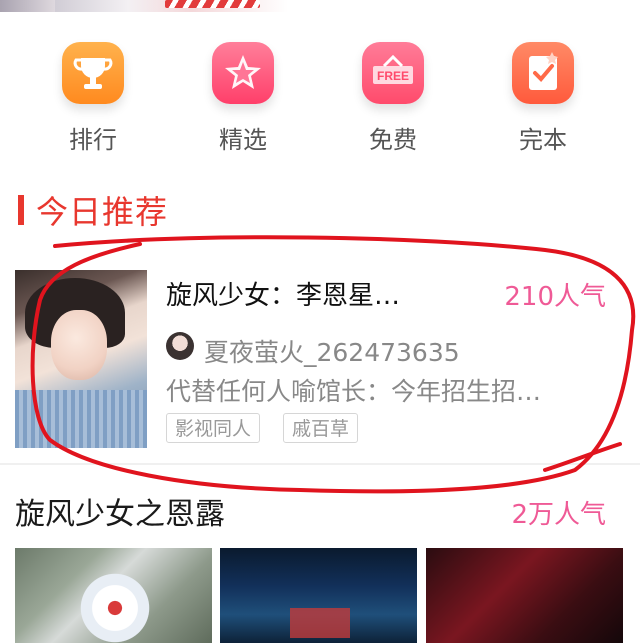 The height and width of the screenshot is (643, 640). What do you see at coordinates (180, 346) in the screenshot?
I see `author-avatar` at bounding box center [180, 346].